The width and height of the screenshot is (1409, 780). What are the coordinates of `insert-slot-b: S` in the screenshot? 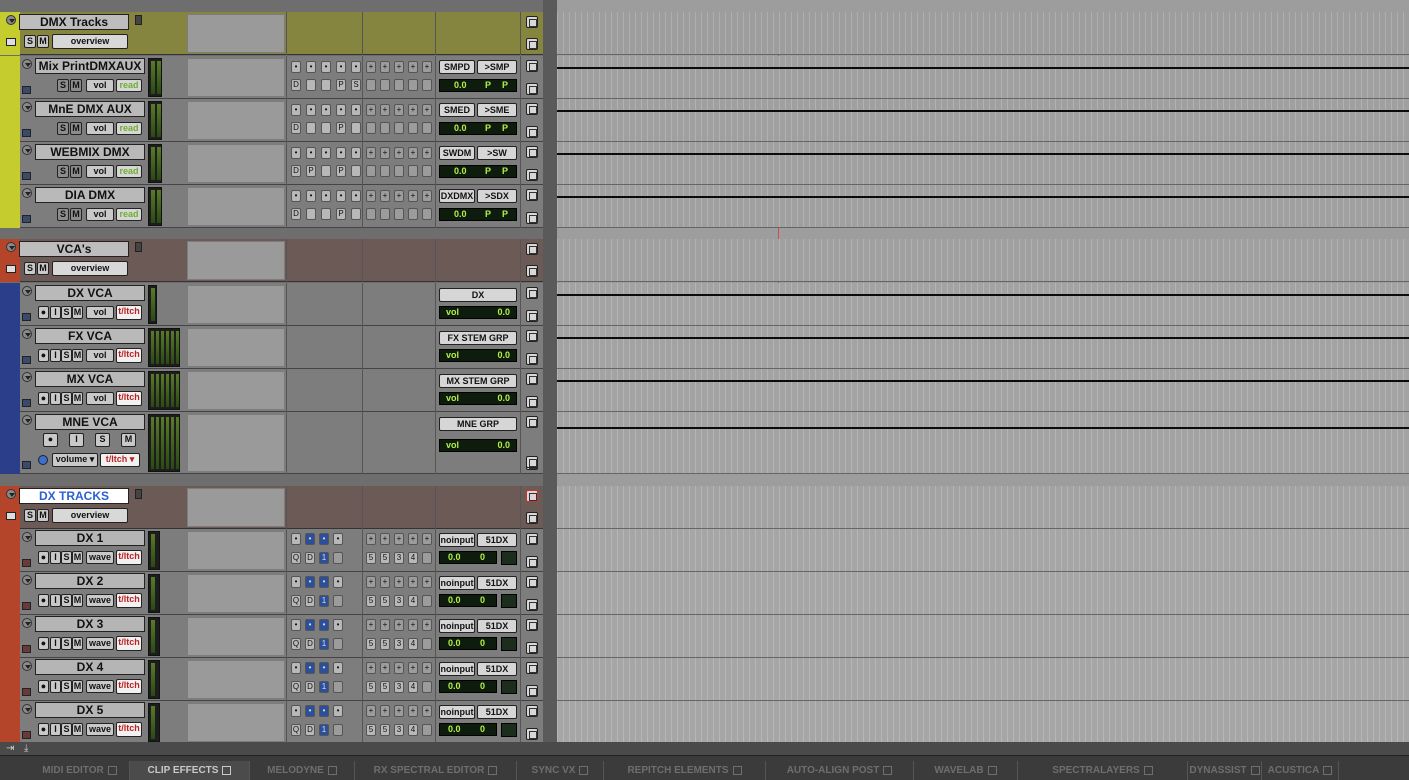 It's located at (356, 85).